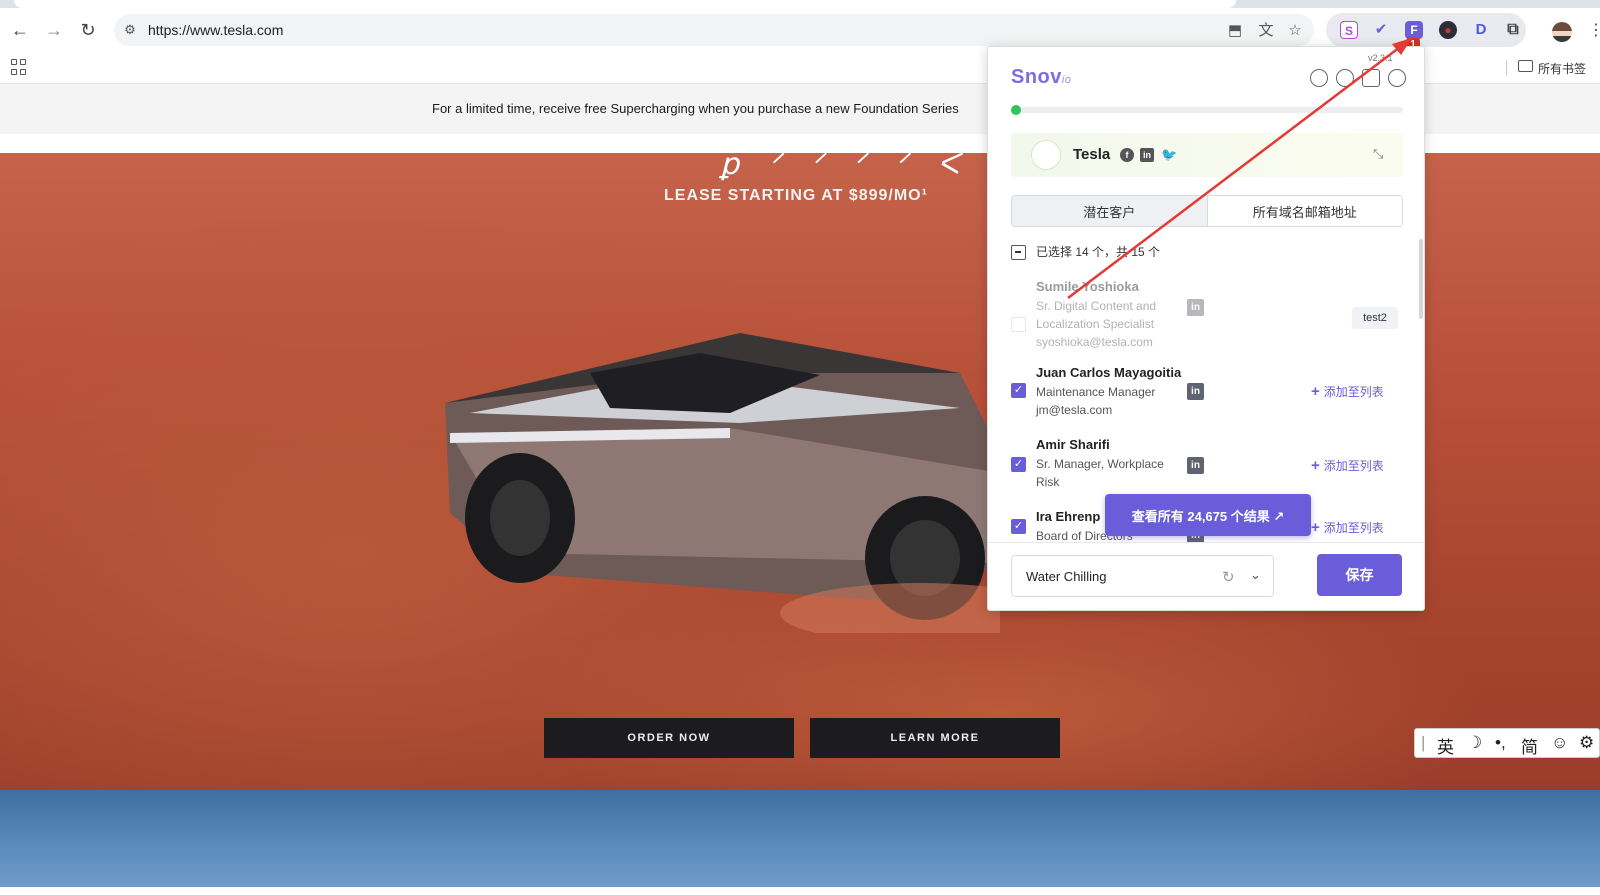  What do you see at coordinates (1098, 252) in the screenshot?
I see `selection-count: 已选择 14 个，共 15 个` at bounding box center [1098, 252].